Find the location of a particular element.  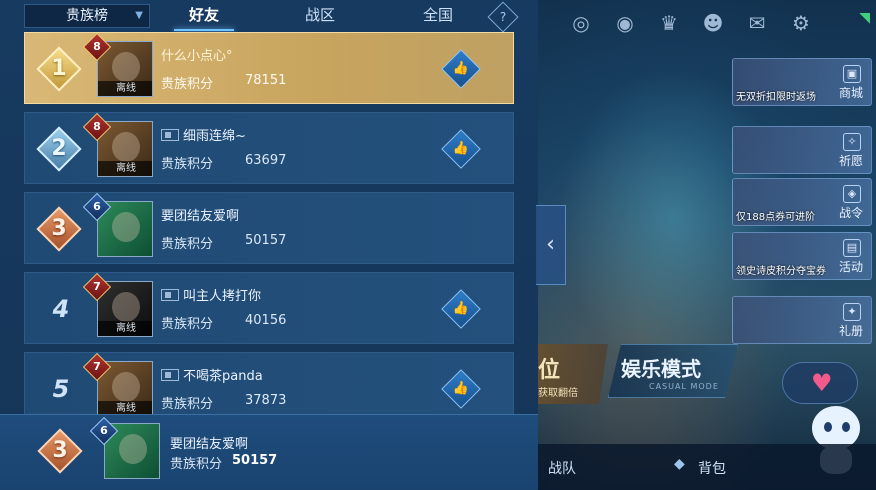

player-name: 细雨连绵~ is located at coordinates (203, 134).